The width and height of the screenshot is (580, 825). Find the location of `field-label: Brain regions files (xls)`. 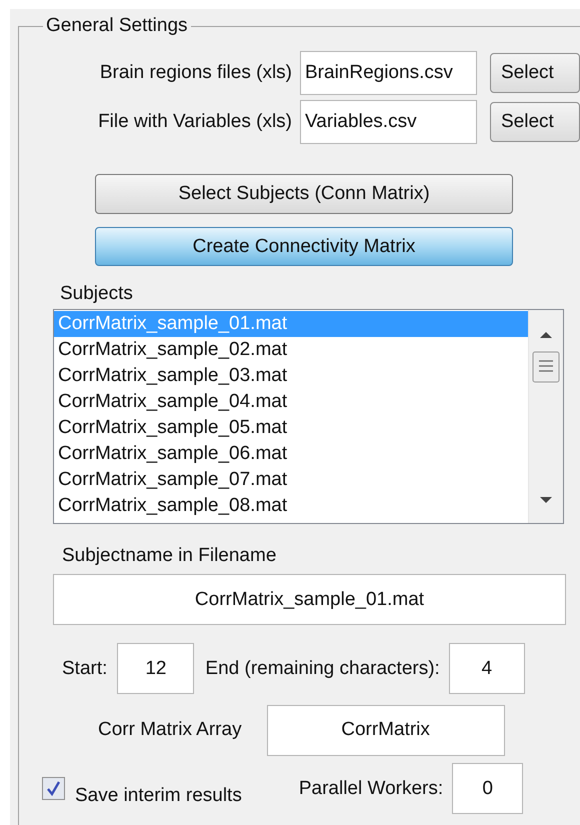

field-label: Brain regions files (xls) is located at coordinates (195, 73).